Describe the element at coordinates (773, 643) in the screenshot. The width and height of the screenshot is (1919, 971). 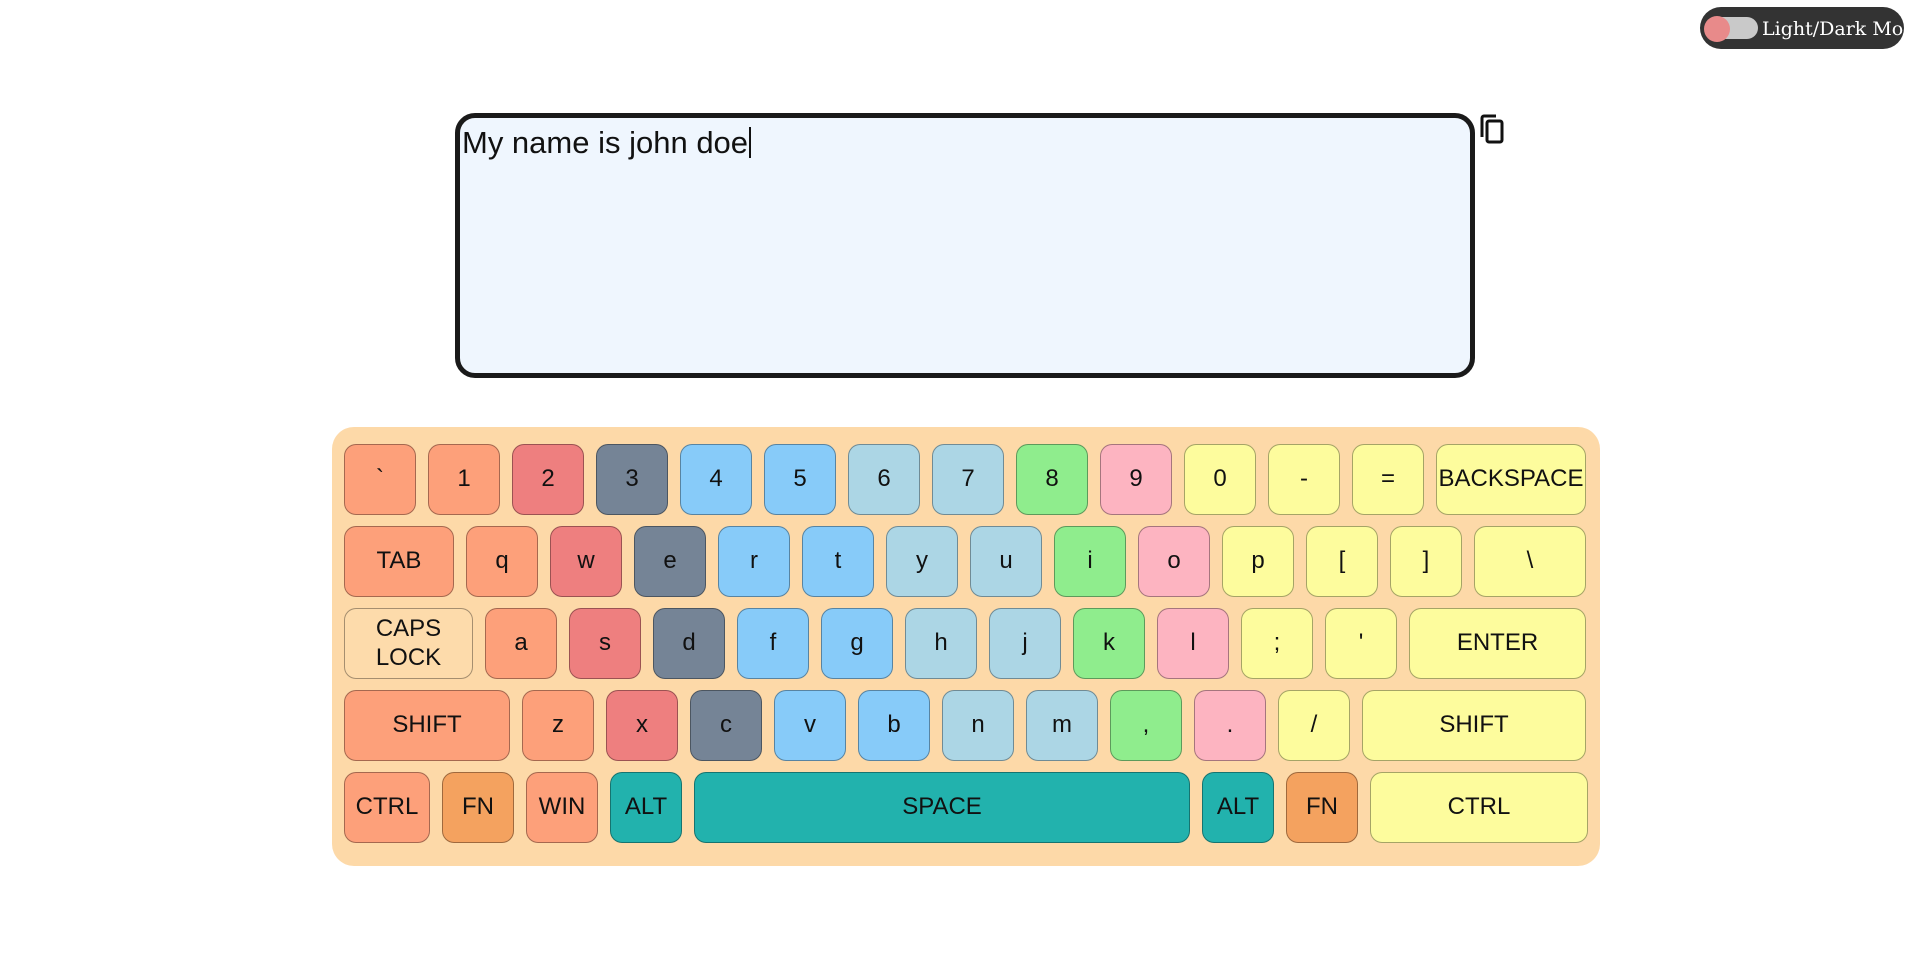
I see `key-f: f` at that location.